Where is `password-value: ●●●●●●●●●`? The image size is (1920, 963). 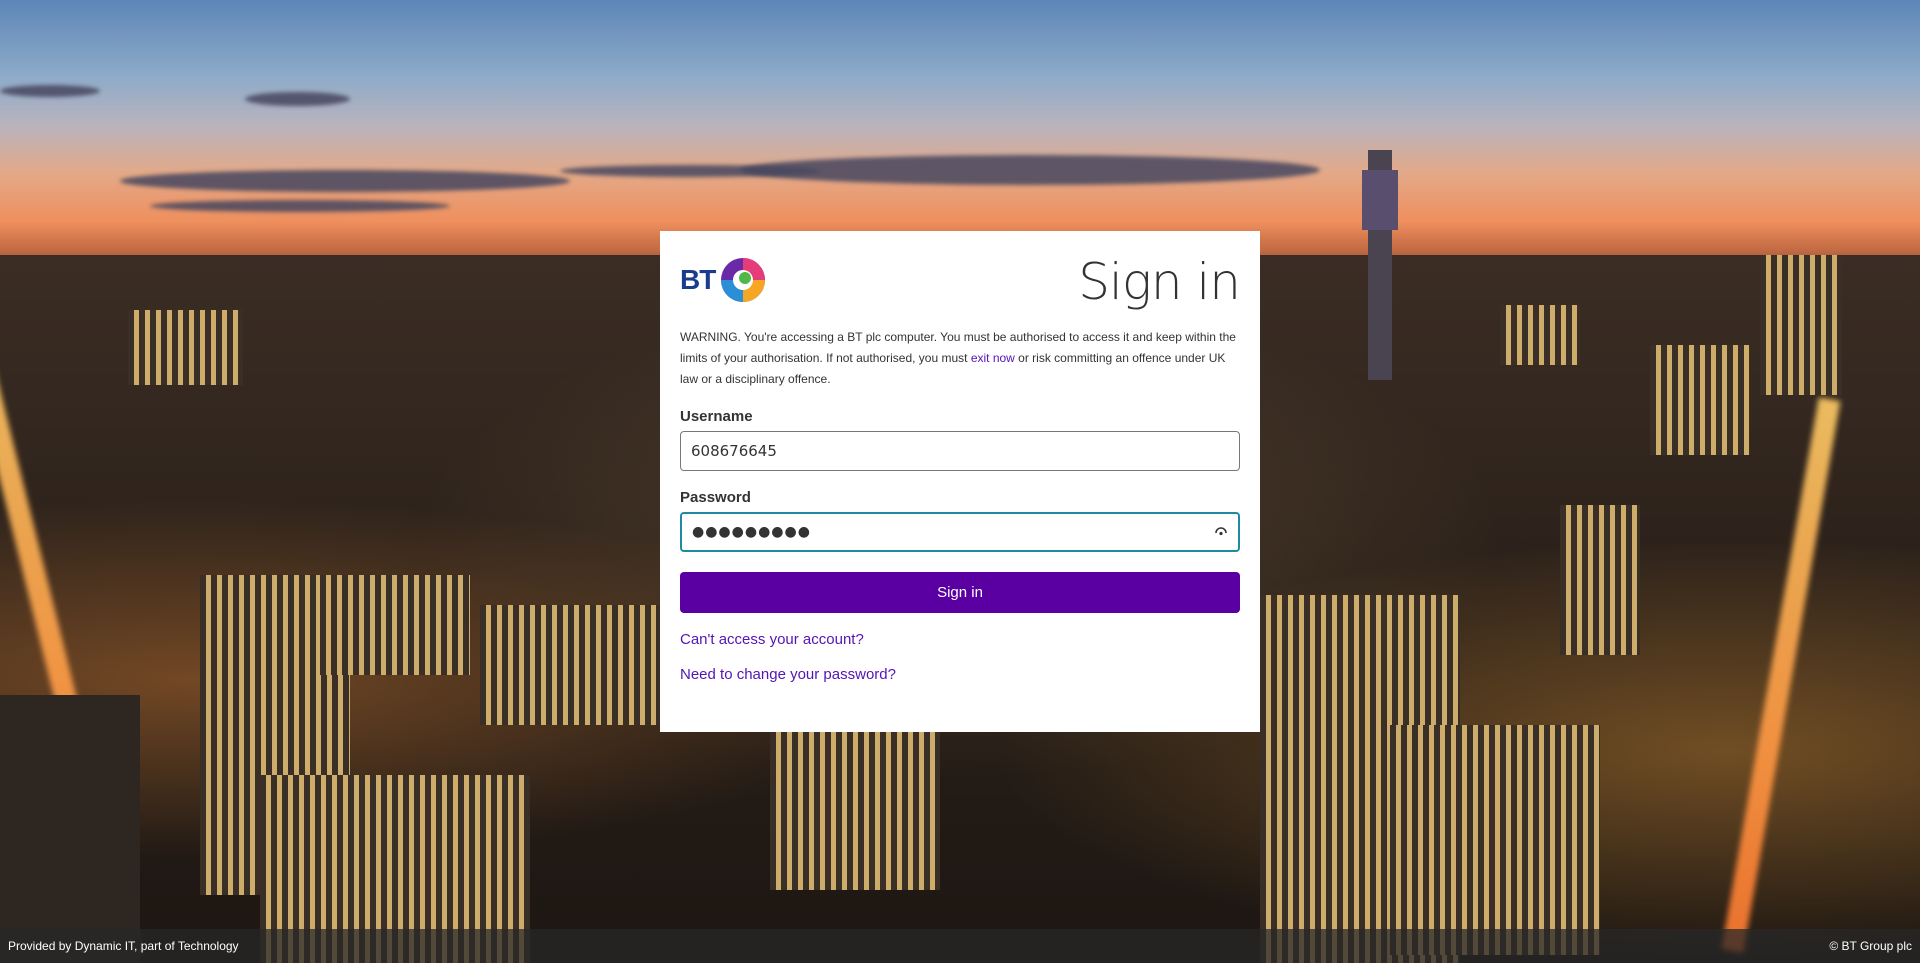 password-value: ●●●●●●●●● is located at coordinates (751, 532).